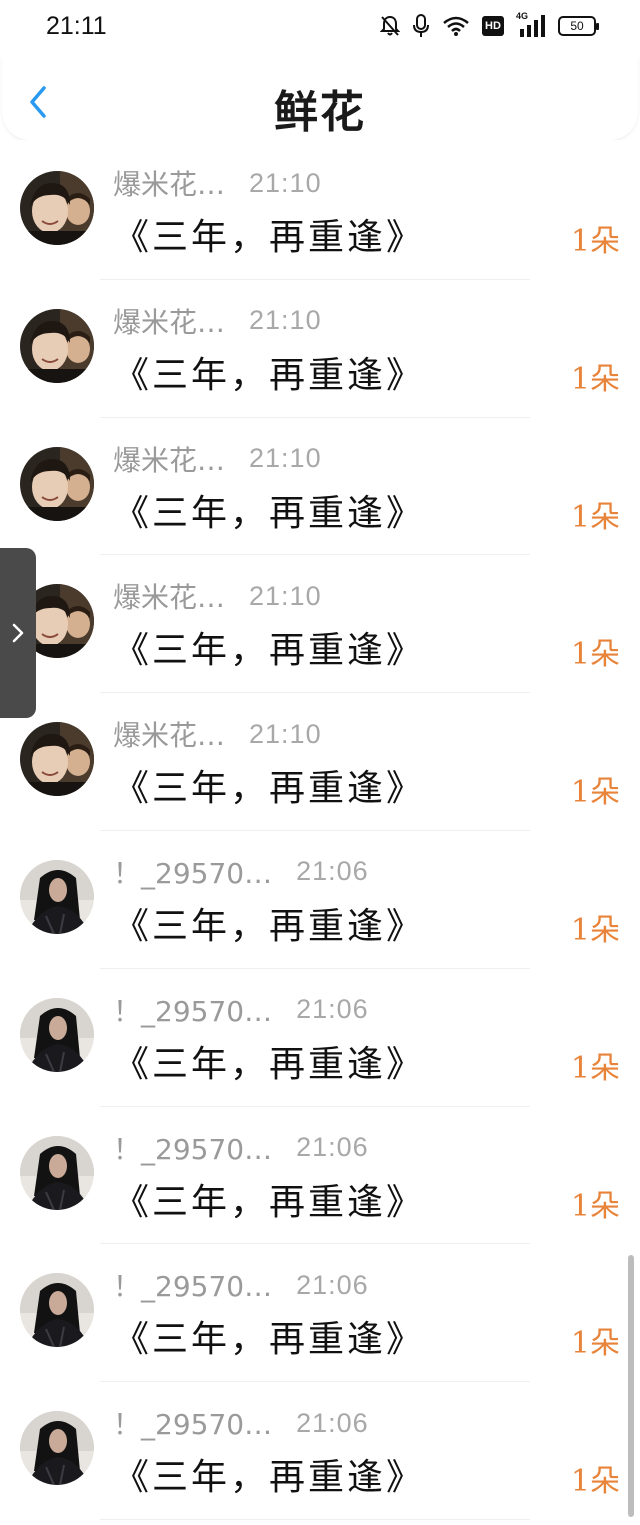  I want to click on status-icons: HD 4G 50, so click(489, 24).